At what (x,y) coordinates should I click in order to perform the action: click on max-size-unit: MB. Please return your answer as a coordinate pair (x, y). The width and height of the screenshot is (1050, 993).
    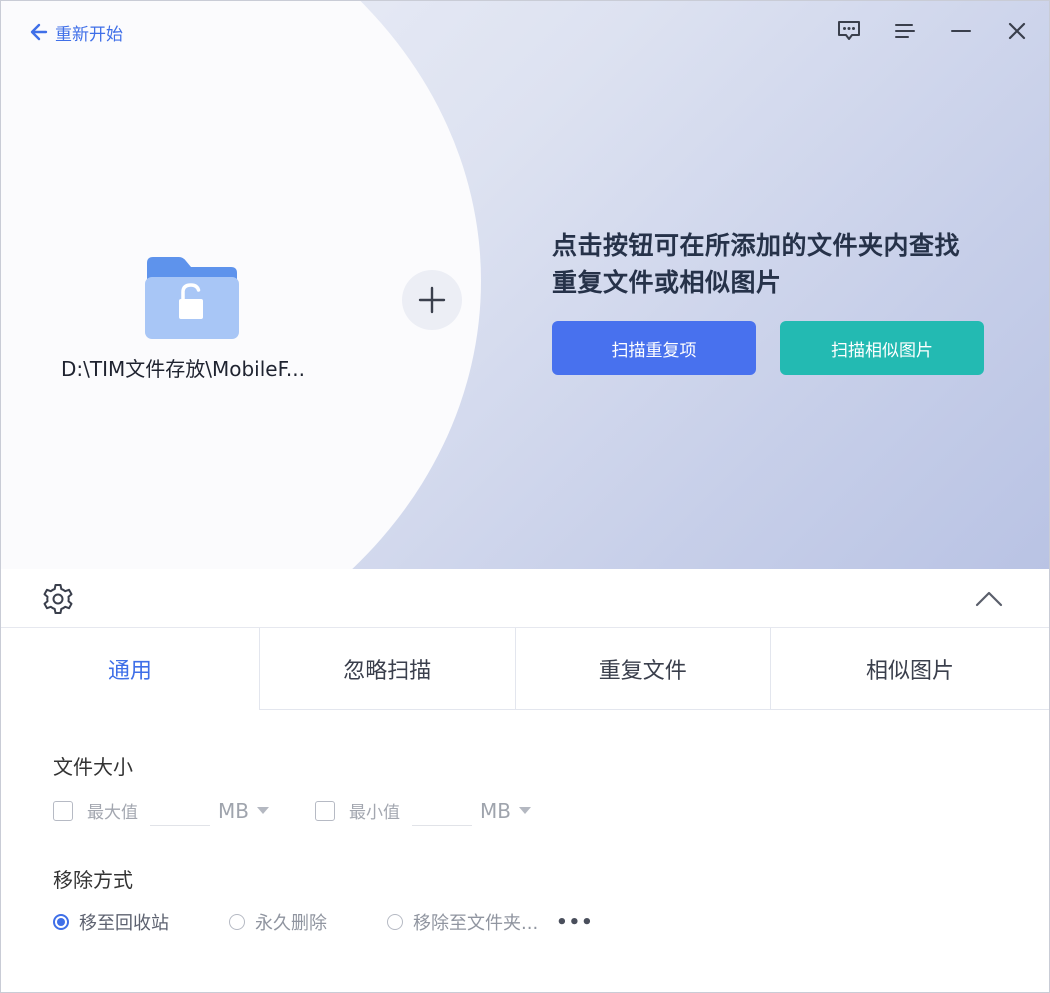
    Looking at the image, I should click on (233, 810).